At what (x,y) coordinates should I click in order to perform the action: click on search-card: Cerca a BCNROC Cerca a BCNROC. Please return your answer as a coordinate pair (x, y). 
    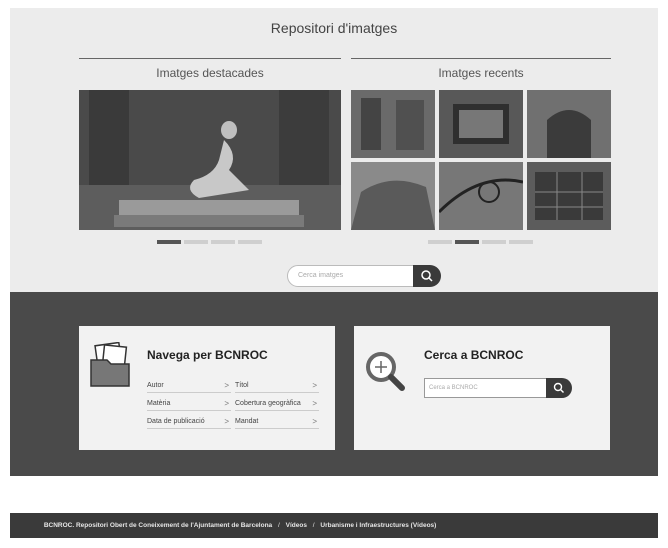
    Looking at the image, I should click on (482, 388).